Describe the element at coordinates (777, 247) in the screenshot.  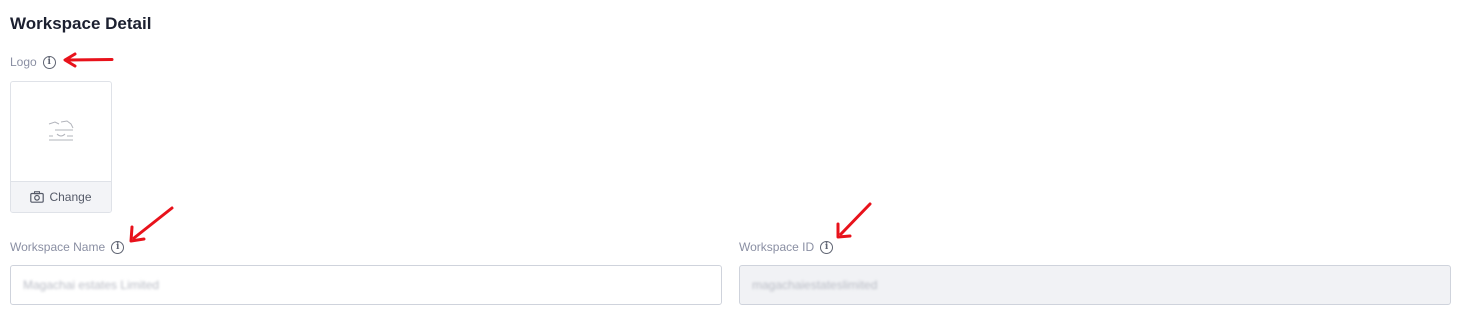
I see `workspace-id-label: Workspace ID` at that location.